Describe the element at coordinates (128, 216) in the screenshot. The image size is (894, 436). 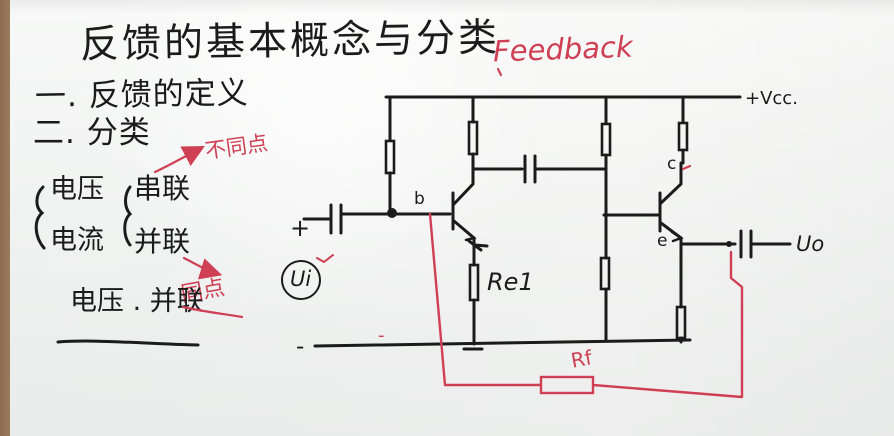
I see `right-brace-mark` at that location.